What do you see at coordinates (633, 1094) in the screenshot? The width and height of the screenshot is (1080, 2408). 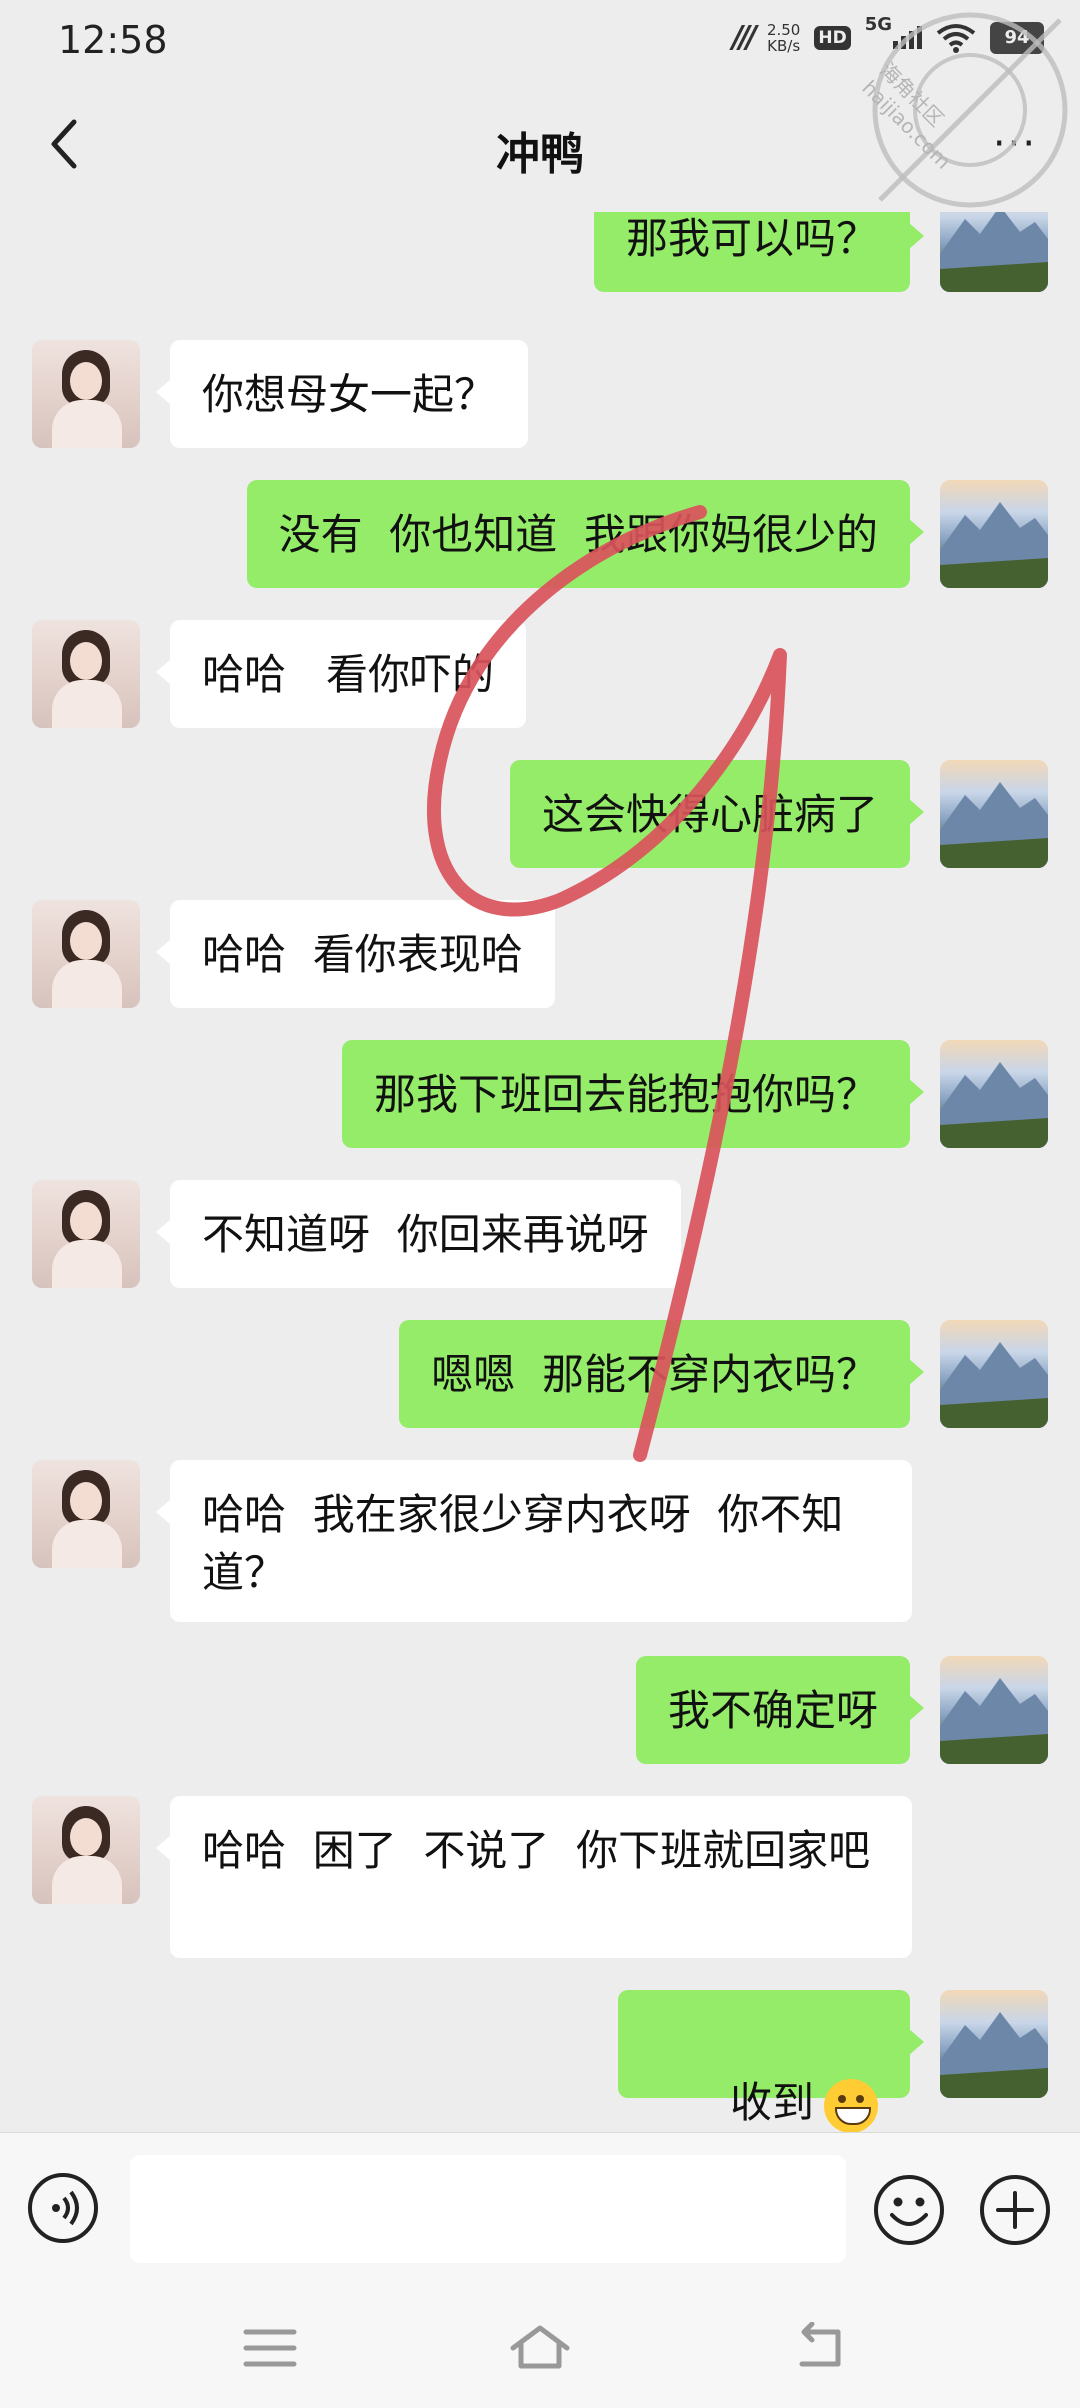 I see `message-bubble-outgoing: 那我下班回去能抱抱你吗？` at bounding box center [633, 1094].